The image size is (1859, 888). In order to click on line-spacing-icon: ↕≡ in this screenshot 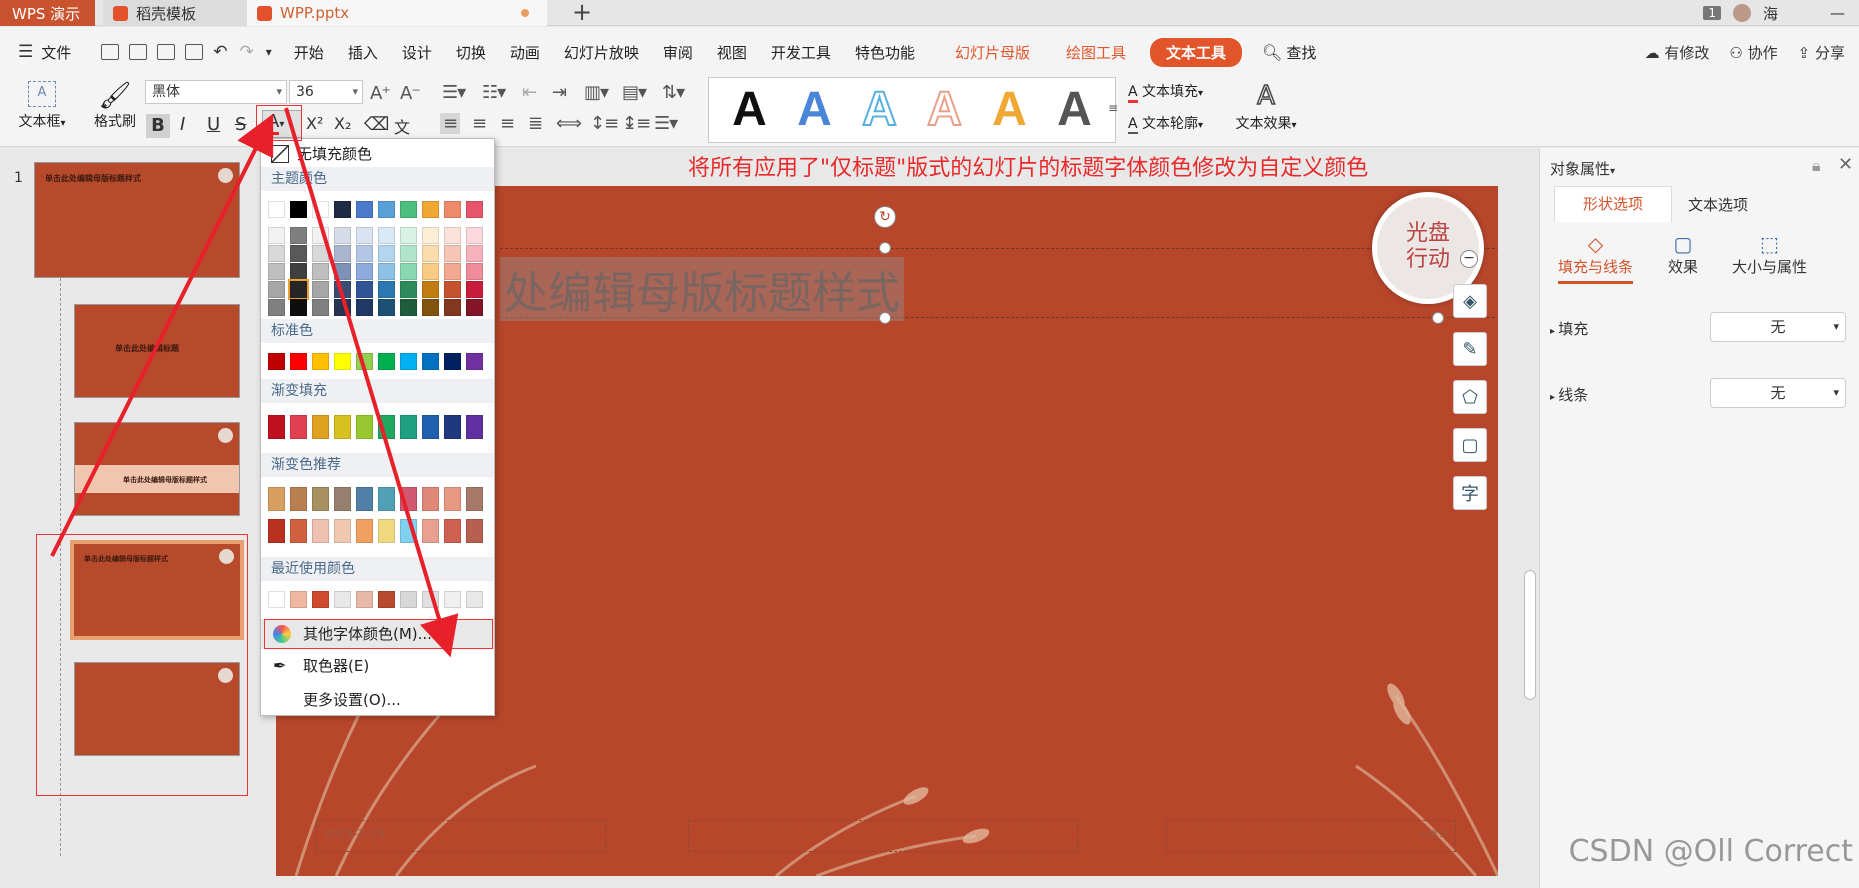, I will do `click(604, 123)`.